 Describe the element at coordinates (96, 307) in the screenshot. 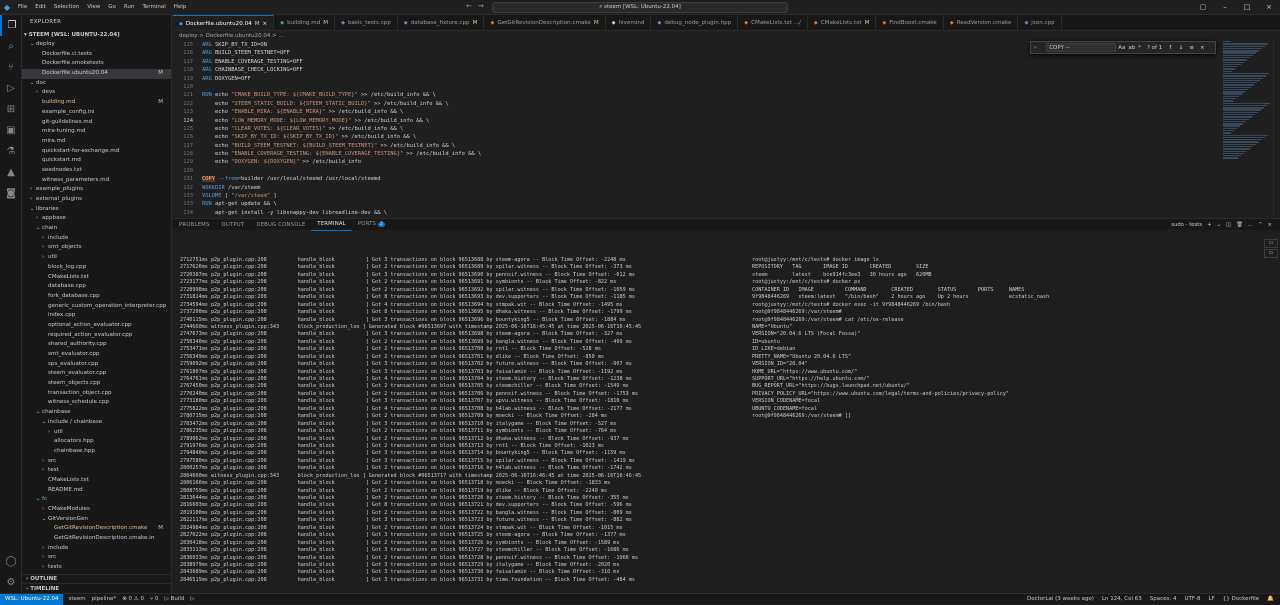

I see `tree-item: generic_custom_operation_interpreter.cpp` at that location.